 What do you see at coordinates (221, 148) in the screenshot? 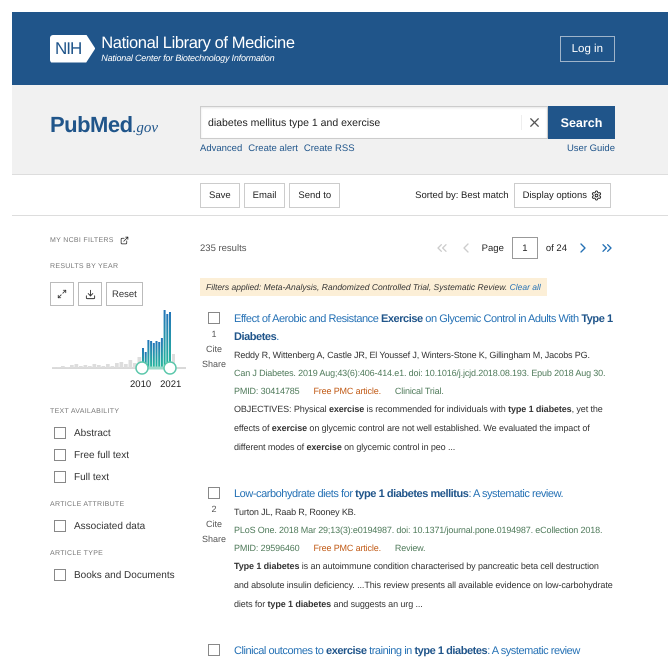
I see `search-link: Advanced` at bounding box center [221, 148].